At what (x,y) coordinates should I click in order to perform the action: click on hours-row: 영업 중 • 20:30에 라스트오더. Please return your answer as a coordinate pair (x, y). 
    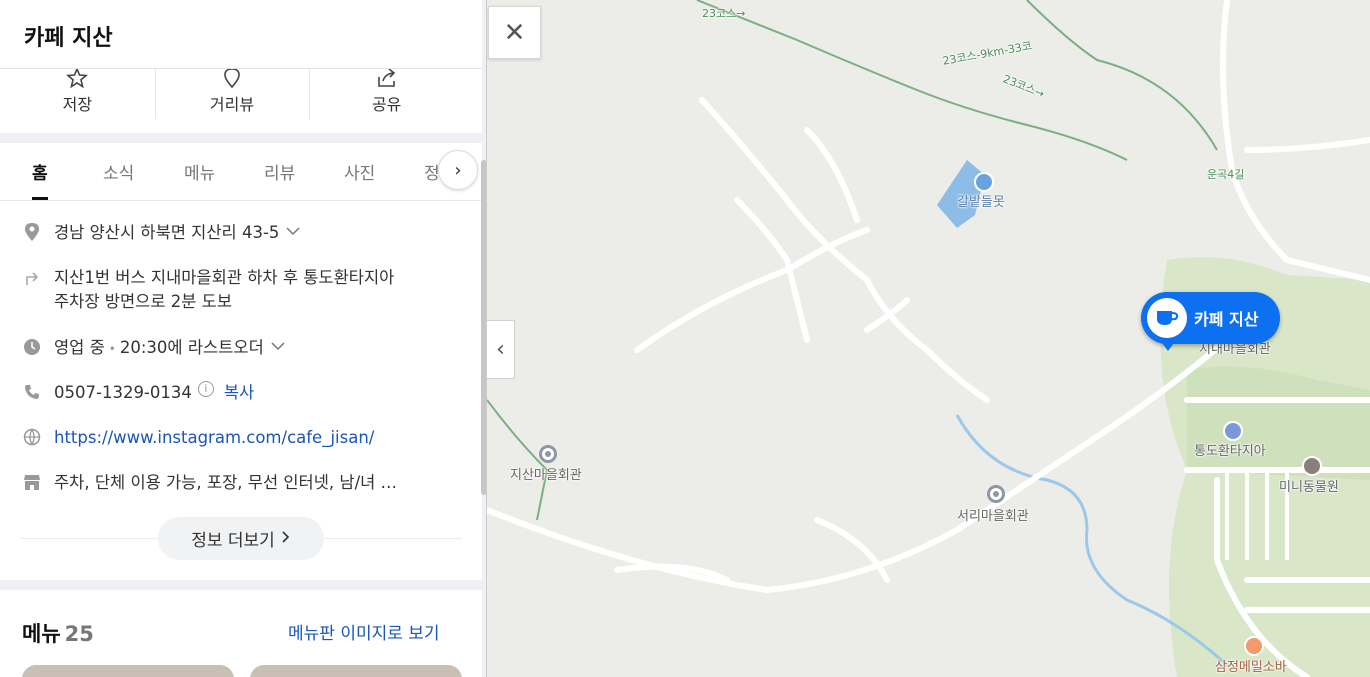
    Looking at the image, I should click on (242, 348).